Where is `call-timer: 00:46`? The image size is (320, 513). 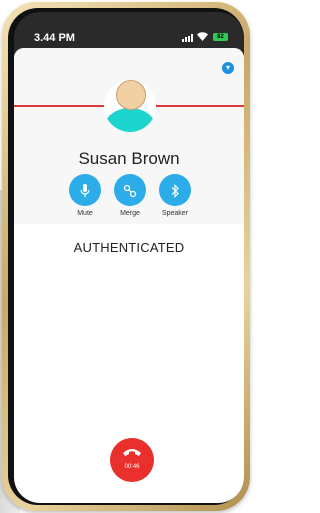
call-timer: 00:46 is located at coordinates (132, 467).